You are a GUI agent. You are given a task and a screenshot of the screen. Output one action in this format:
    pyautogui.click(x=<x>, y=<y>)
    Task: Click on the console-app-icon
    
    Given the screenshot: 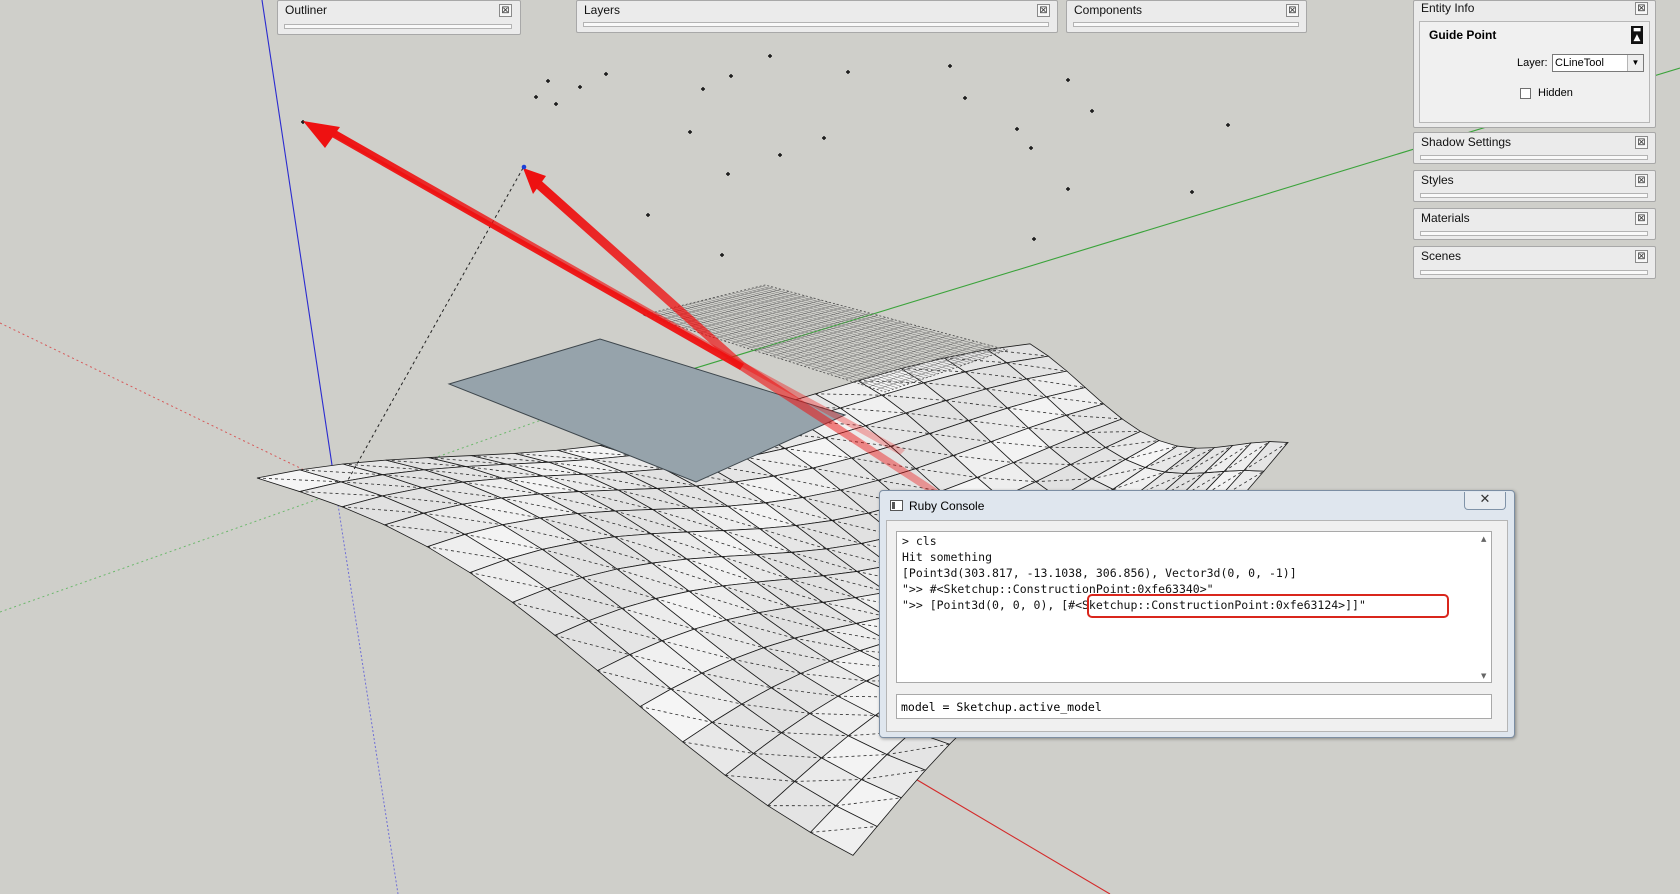 What is the action you would take?
    pyautogui.click(x=896, y=505)
    